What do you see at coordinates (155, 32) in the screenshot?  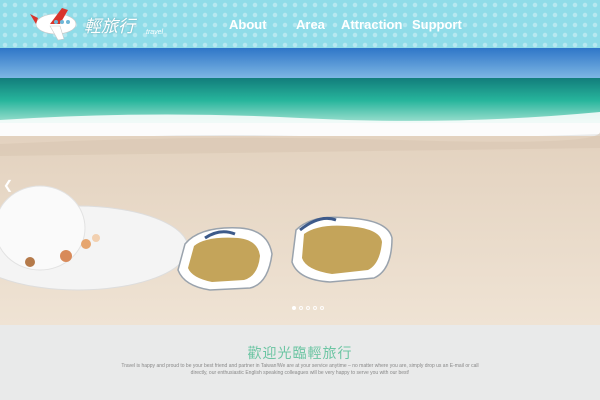 I see `logo-subtext: travel` at bounding box center [155, 32].